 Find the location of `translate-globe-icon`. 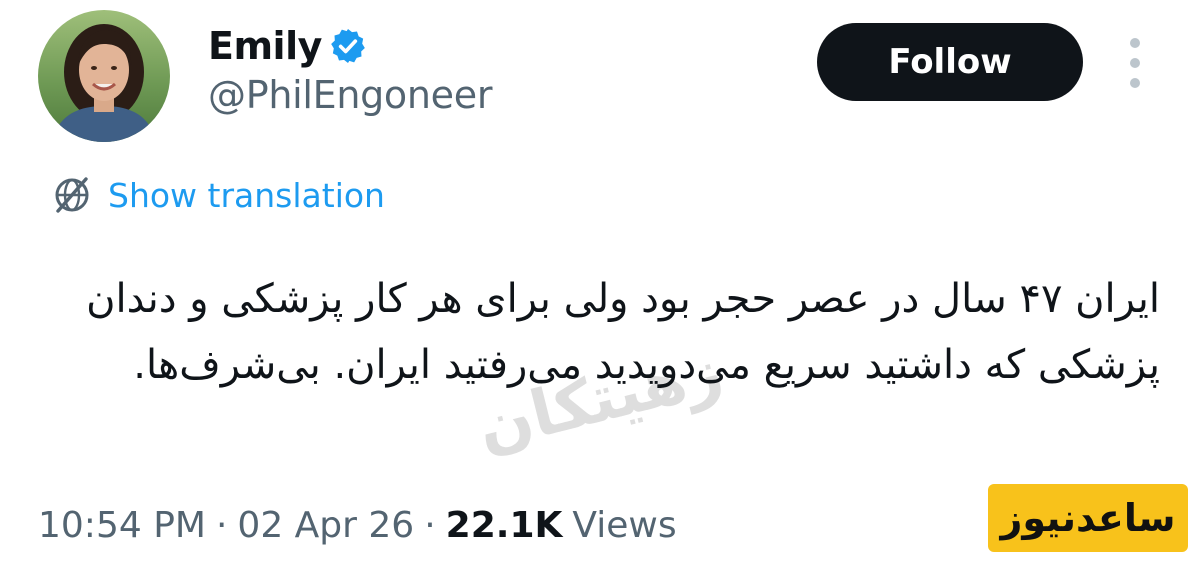

translate-globe-icon is located at coordinates (72, 195).